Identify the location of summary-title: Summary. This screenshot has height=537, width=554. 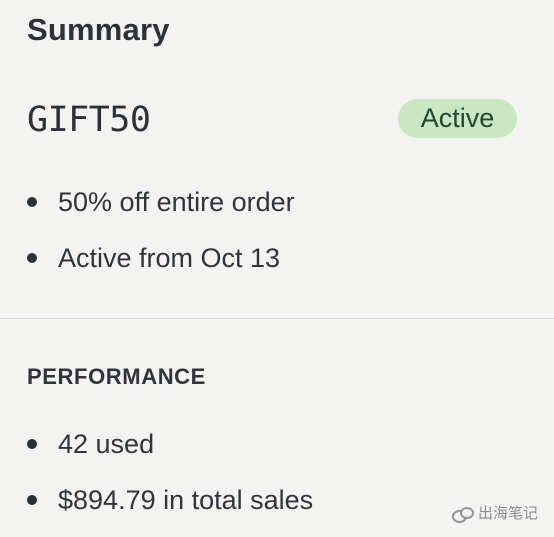
(98, 29).